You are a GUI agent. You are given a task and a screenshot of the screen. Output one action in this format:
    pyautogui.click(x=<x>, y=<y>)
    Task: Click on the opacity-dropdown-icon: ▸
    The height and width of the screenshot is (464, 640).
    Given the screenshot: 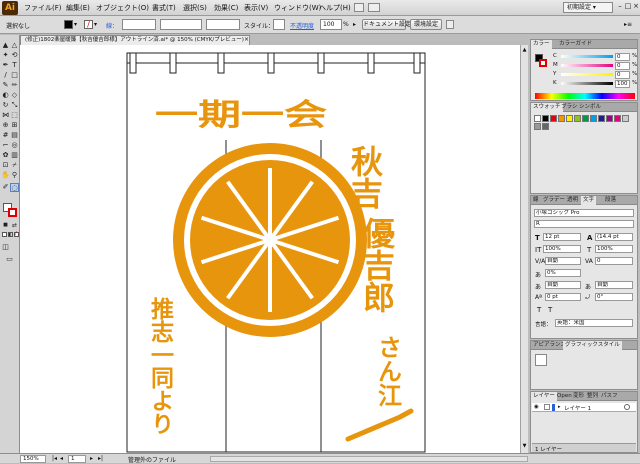 What is the action you would take?
    pyautogui.click(x=354, y=24)
    